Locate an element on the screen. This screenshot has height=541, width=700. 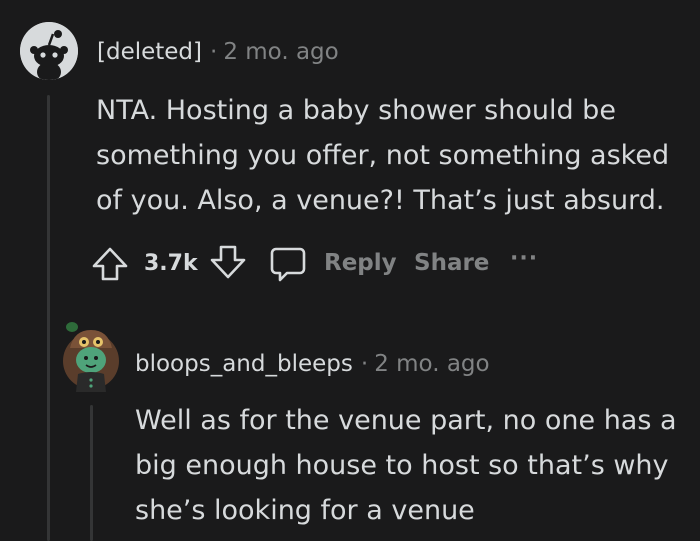
reply-body-line: big enough house to host so that’s why is located at coordinates (402, 465).